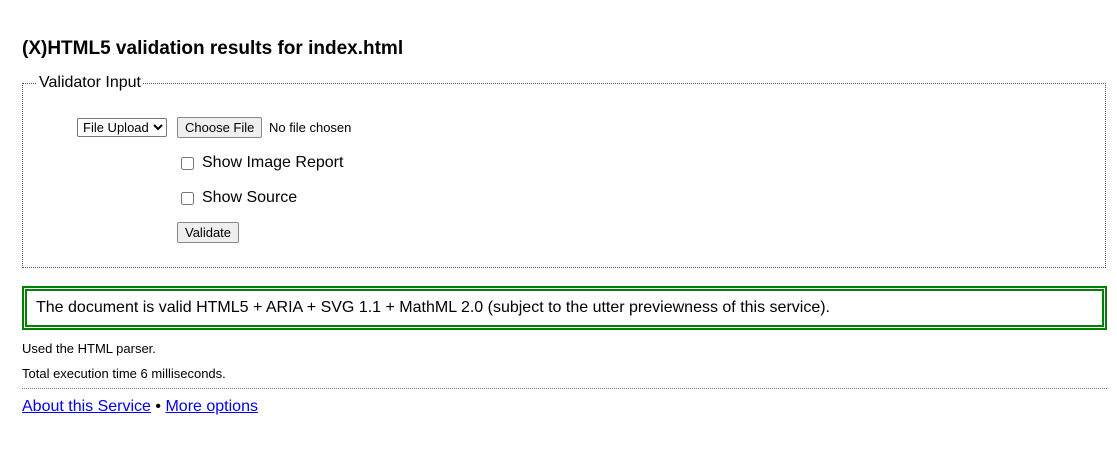 This screenshot has height=452, width=1117. What do you see at coordinates (211, 406) in the screenshot?
I see `more-options-link: More options` at bounding box center [211, 406].